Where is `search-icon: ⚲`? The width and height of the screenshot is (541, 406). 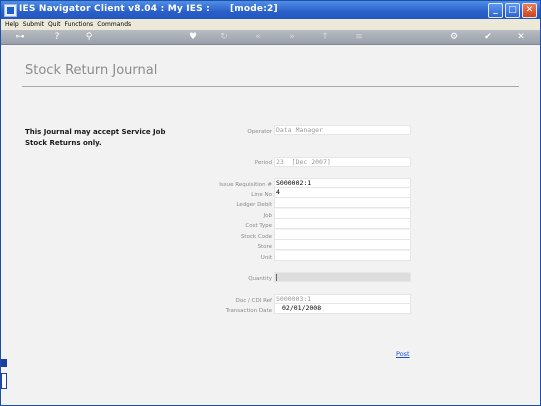 search-icon: ⚲ is located at coordinates (89, 37).